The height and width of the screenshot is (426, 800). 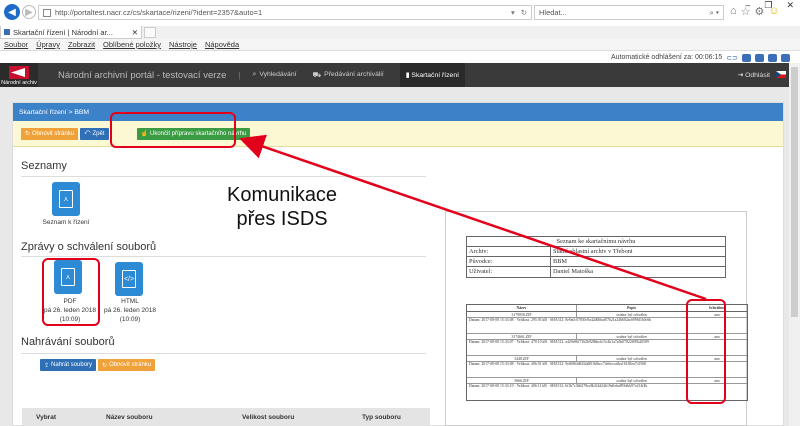 I want to click on page-scrollbar, so click(x=794, y=244).